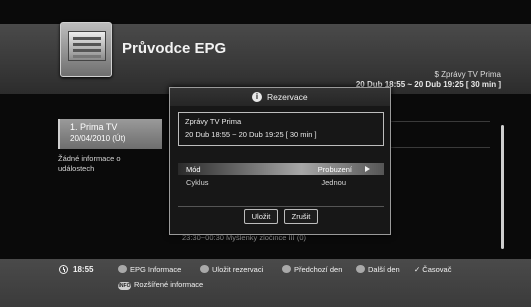 Image resolution: width=531 pixels, height=307 pixels. What do you see at coordinates (301, 216) in the screenshot?
I see `cancel-button: Zrušit` at bounding box center [301, 216].